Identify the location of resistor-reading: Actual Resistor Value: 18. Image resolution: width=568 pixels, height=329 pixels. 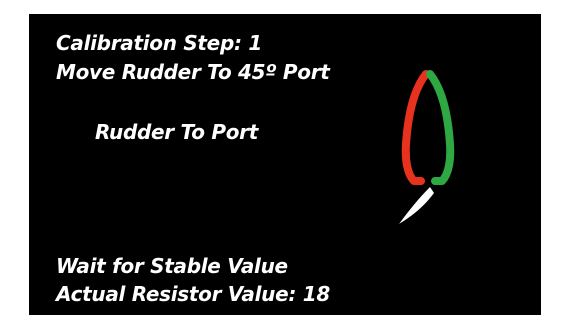
(193, 294).